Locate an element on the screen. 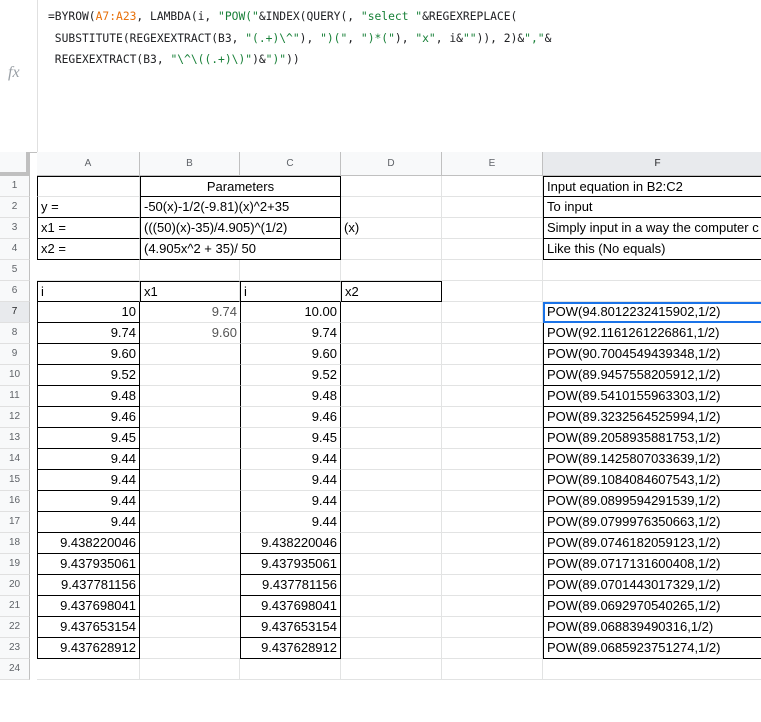 This screenshot has height=722, width=761. row-header: 16 is located at coordinates (15, 501).